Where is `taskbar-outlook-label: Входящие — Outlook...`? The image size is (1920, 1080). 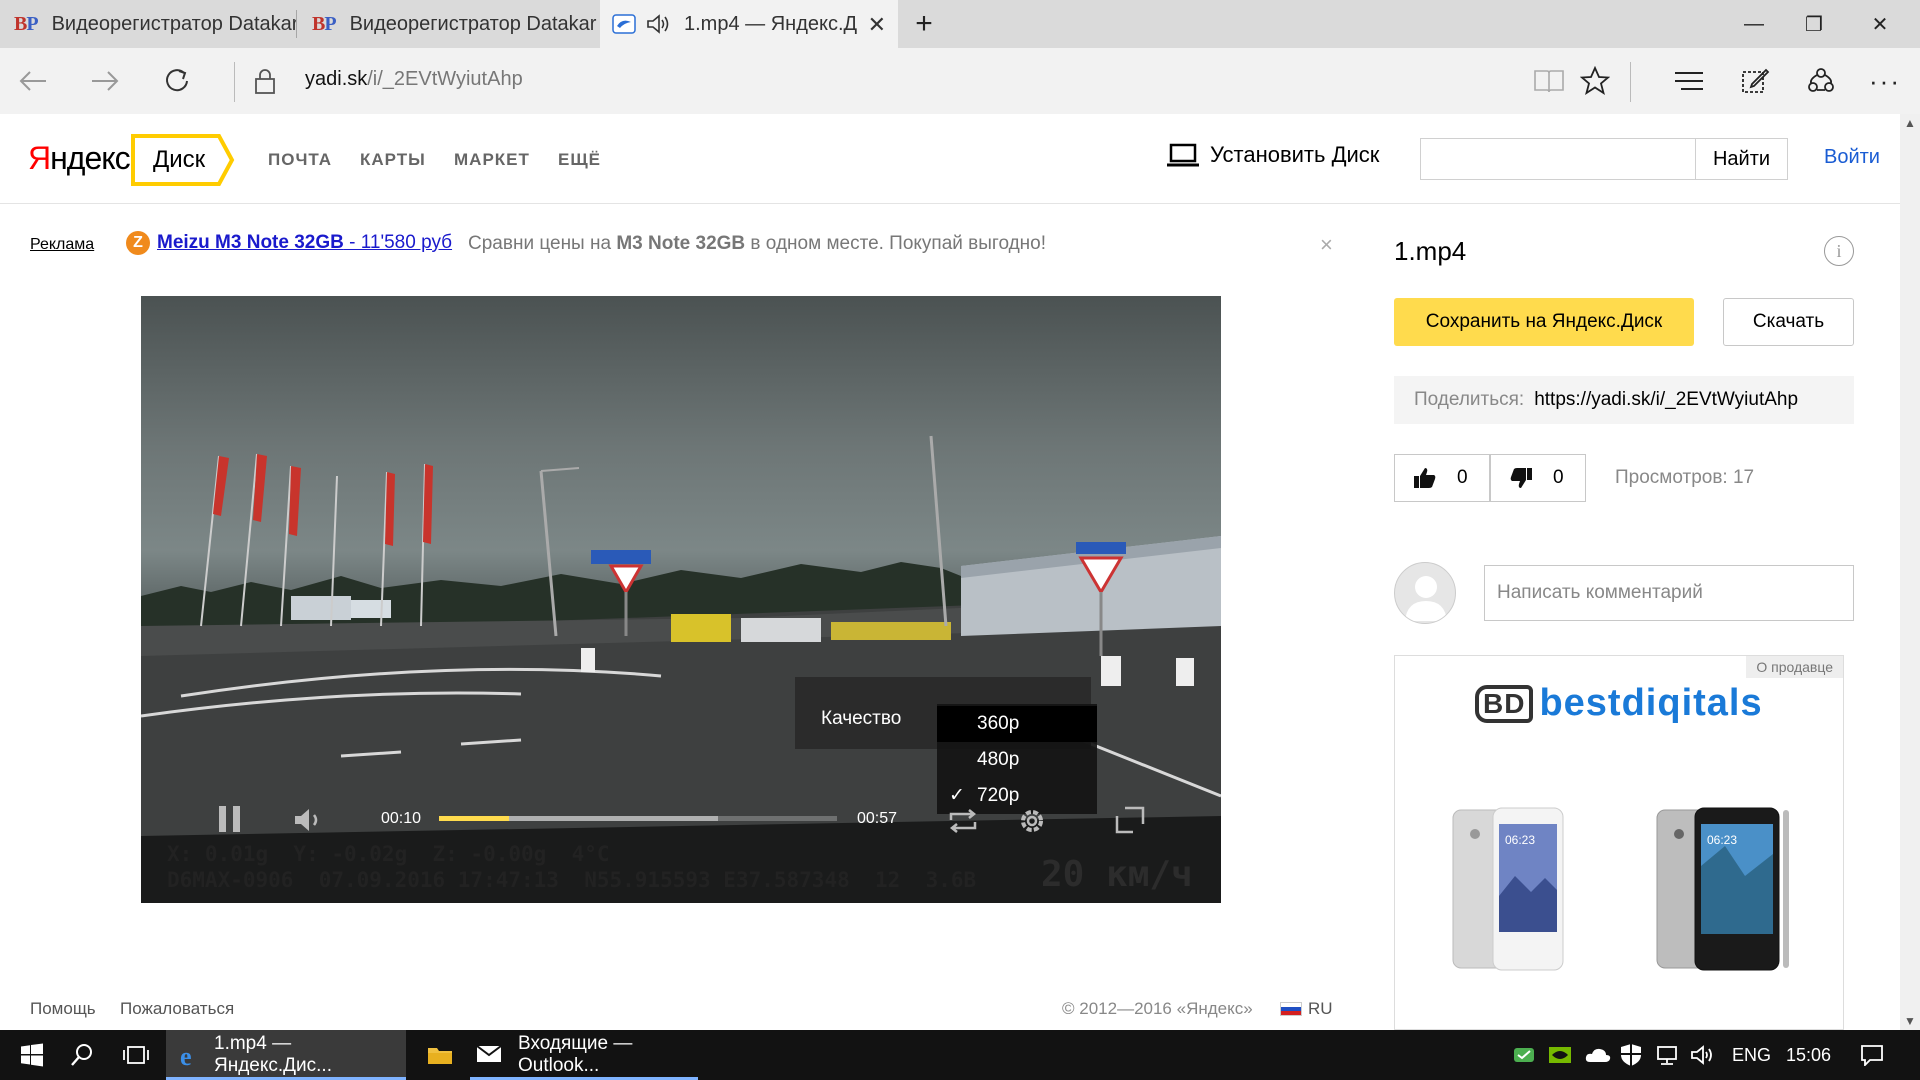
taskbar-outlook-label: Входящие — Outlook... is located at coordinates (575, 1054).